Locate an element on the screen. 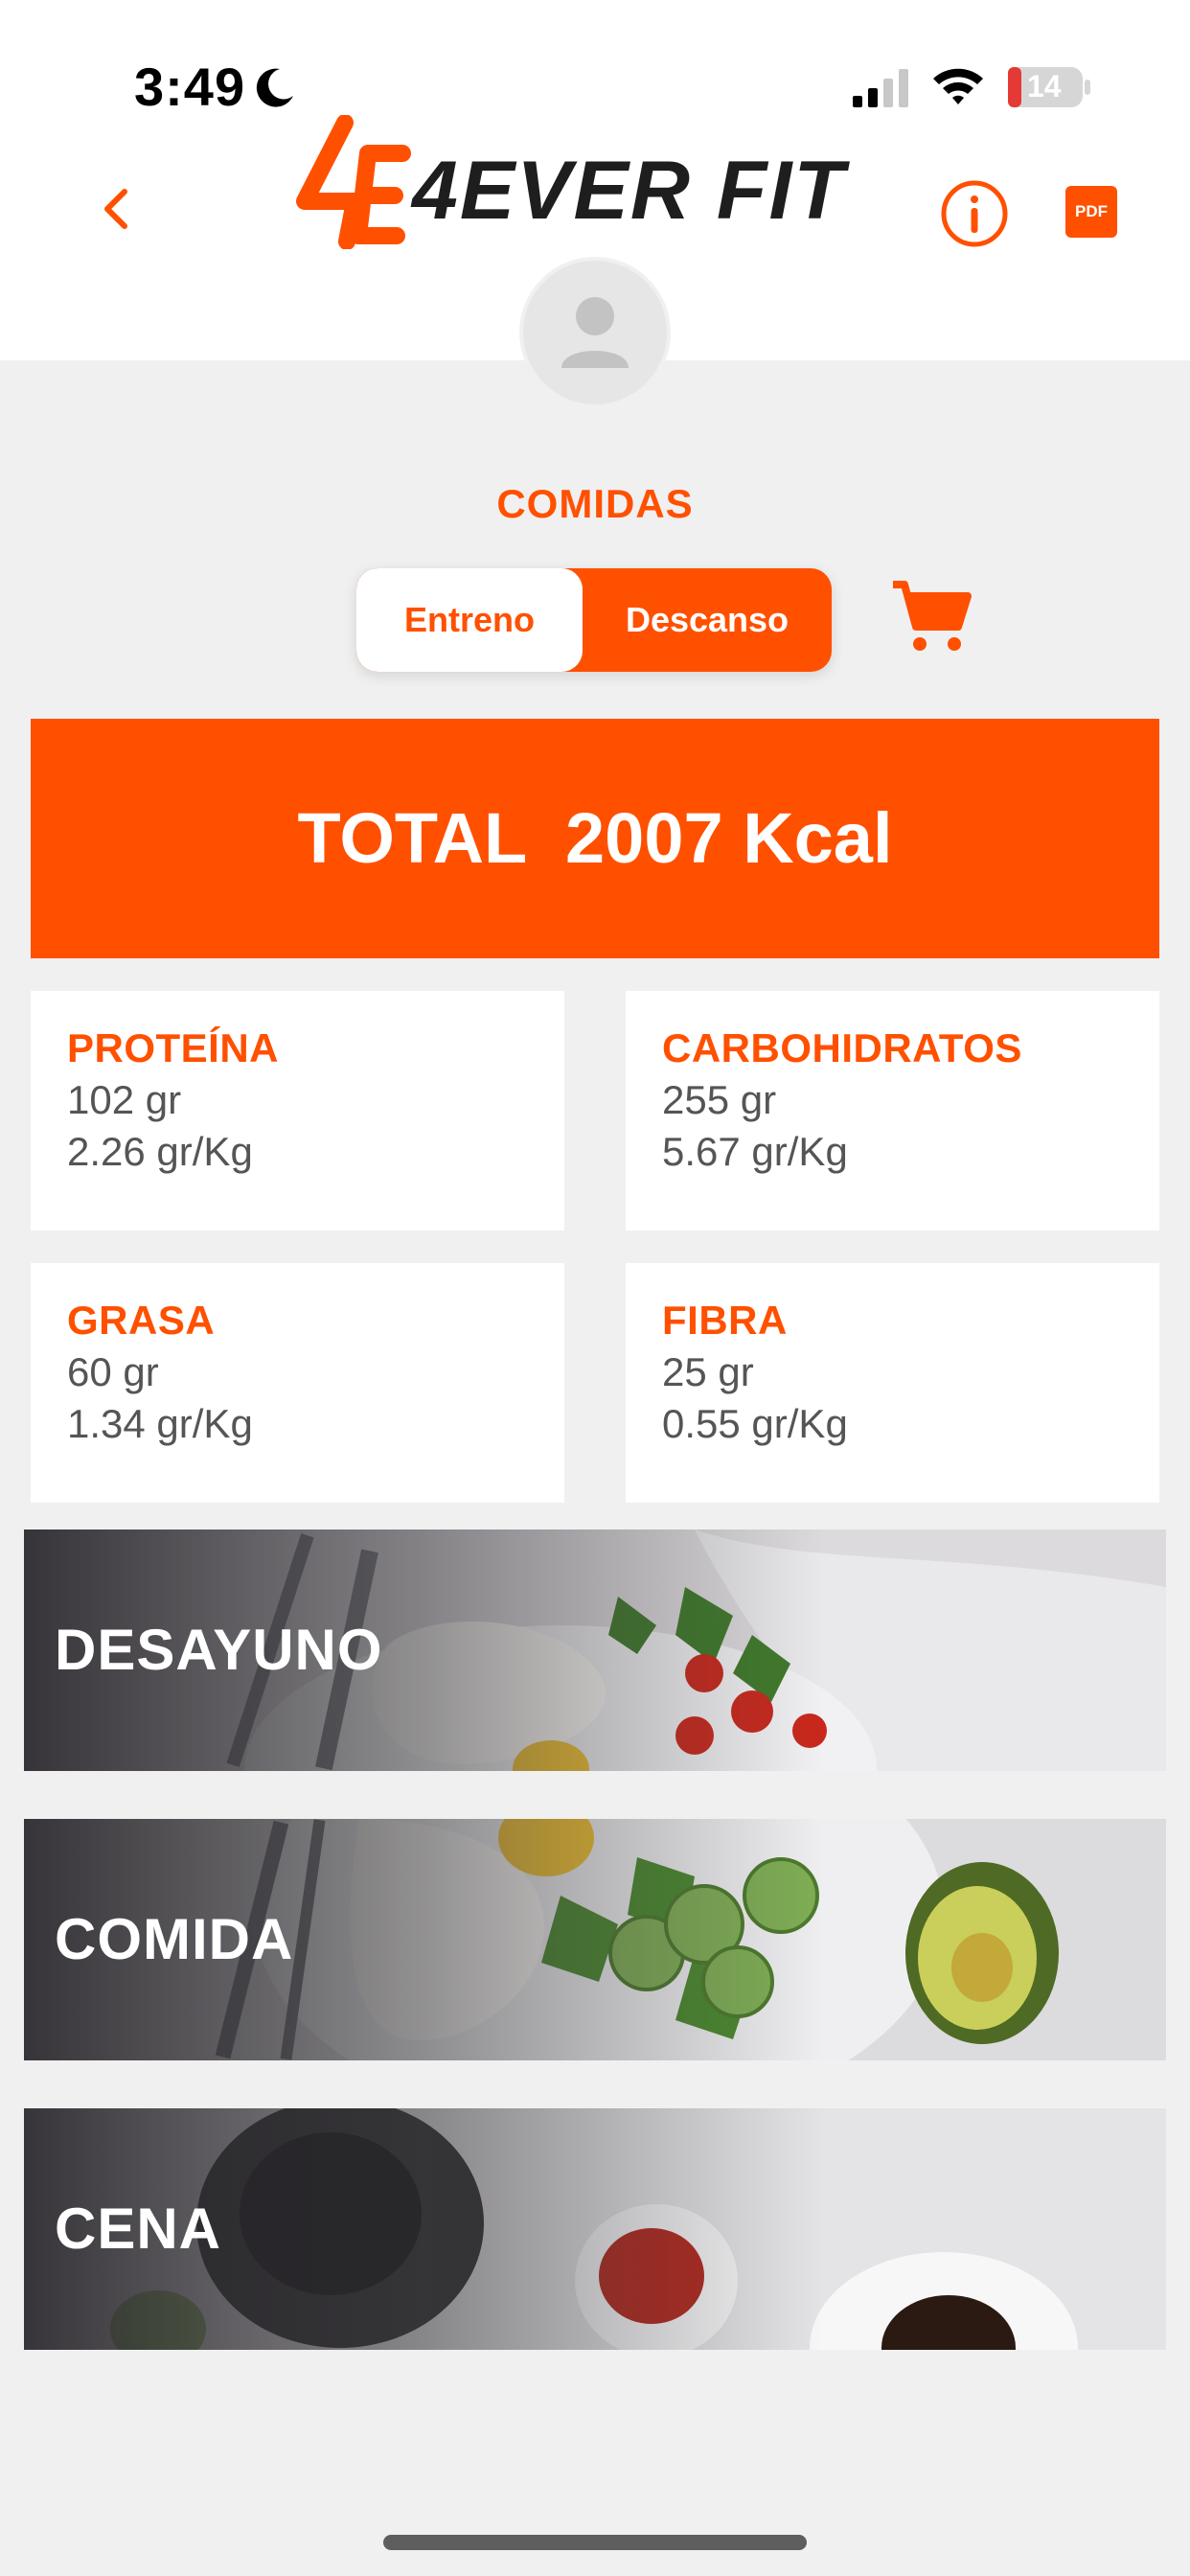 This screenshot has height=2576, width=1190. macro-title: PROTEÍNA is located at coordinates (174, 1047).